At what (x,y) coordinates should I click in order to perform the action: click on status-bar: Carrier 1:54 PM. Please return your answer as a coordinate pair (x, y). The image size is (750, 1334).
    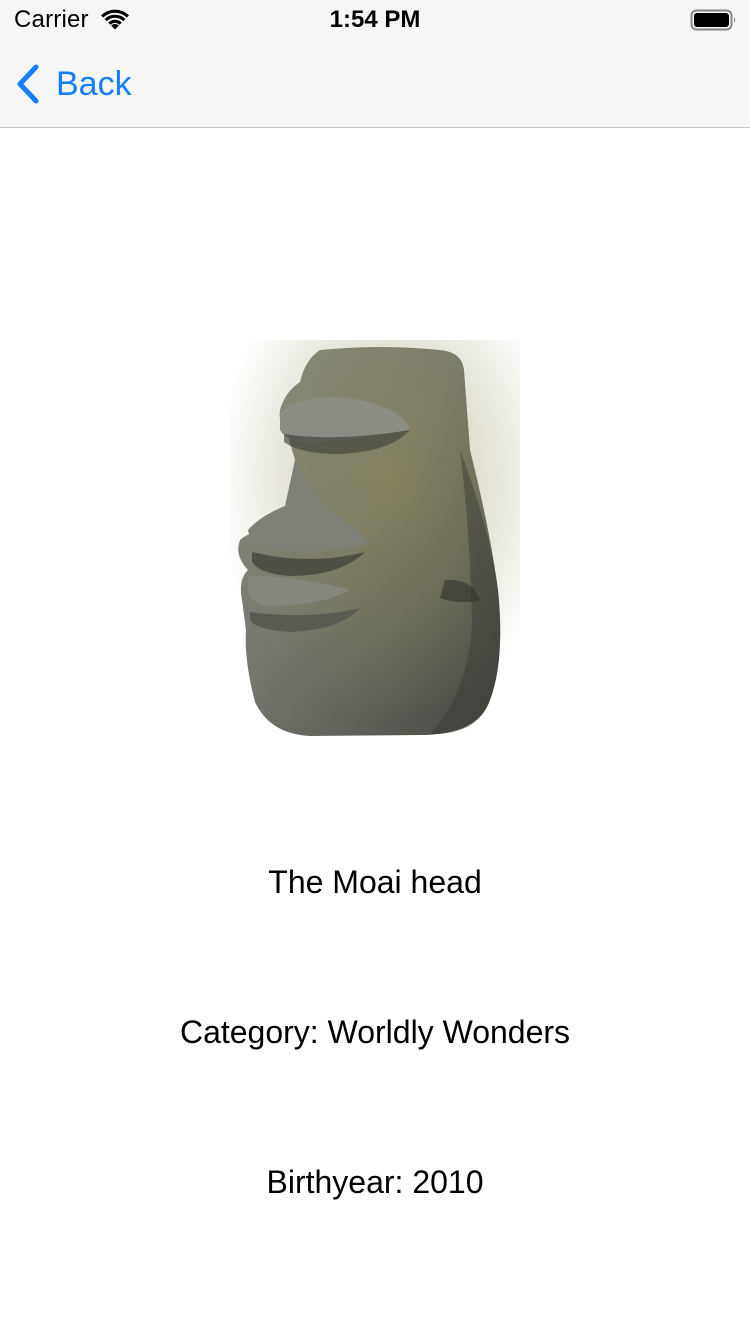
    Looking at the image, I should click on (375, 20).